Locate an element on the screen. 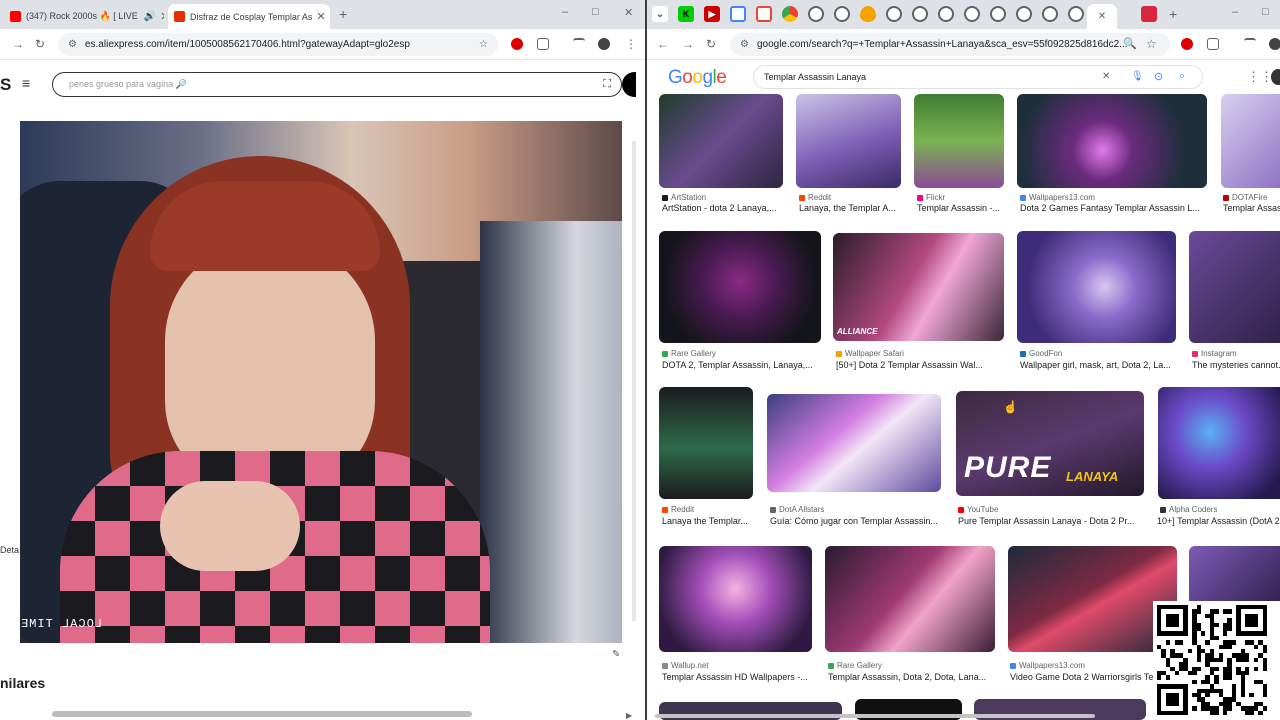 This screenshot has height=720, width=1280. tab-search-chevron-icon: ⌄ is located at coordinates (660, 14).